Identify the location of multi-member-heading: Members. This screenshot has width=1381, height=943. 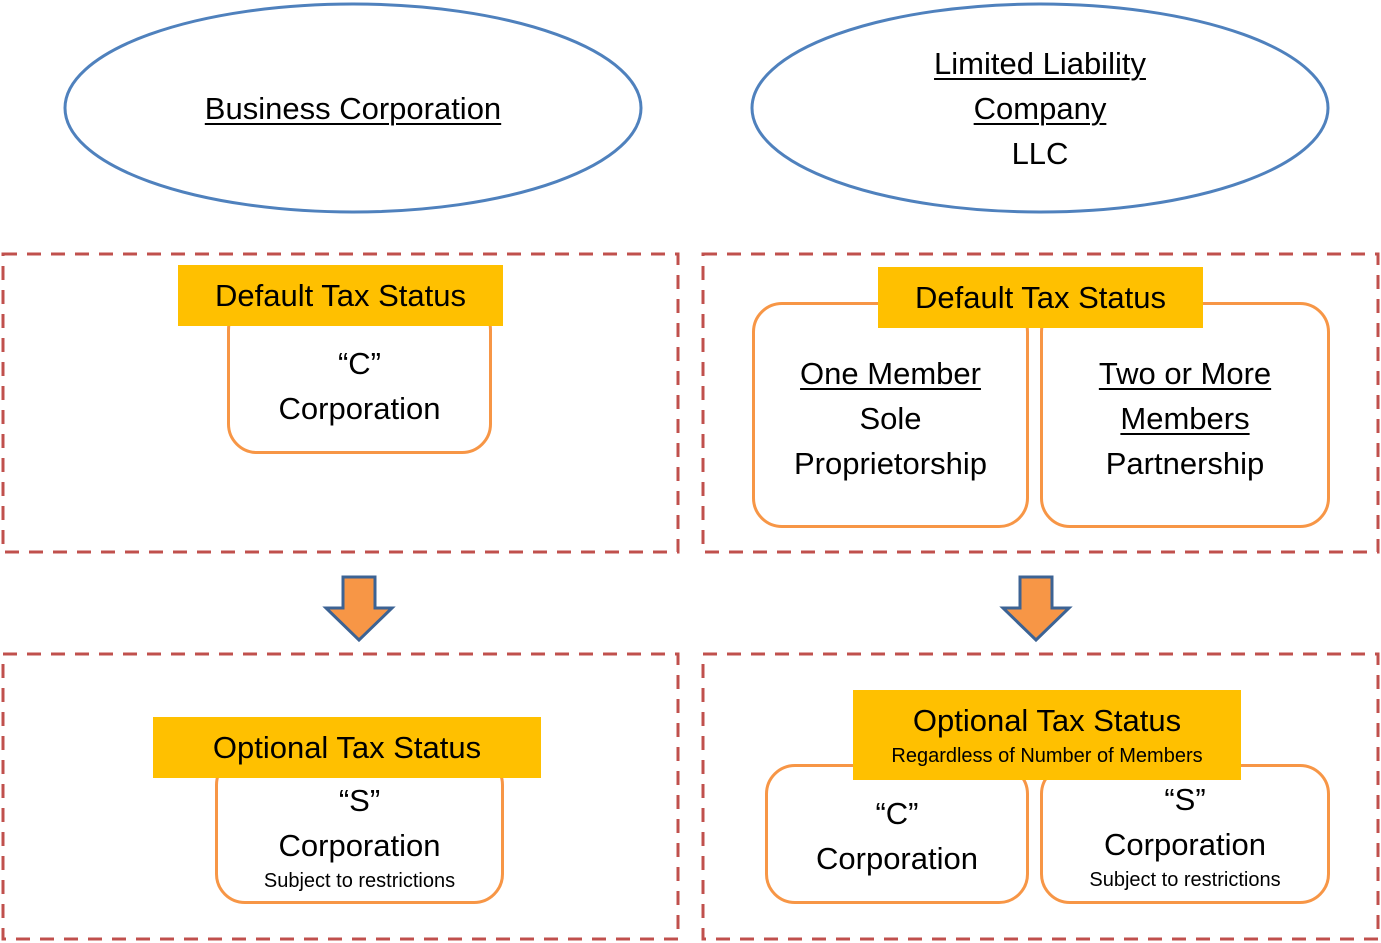
(1185, 418).